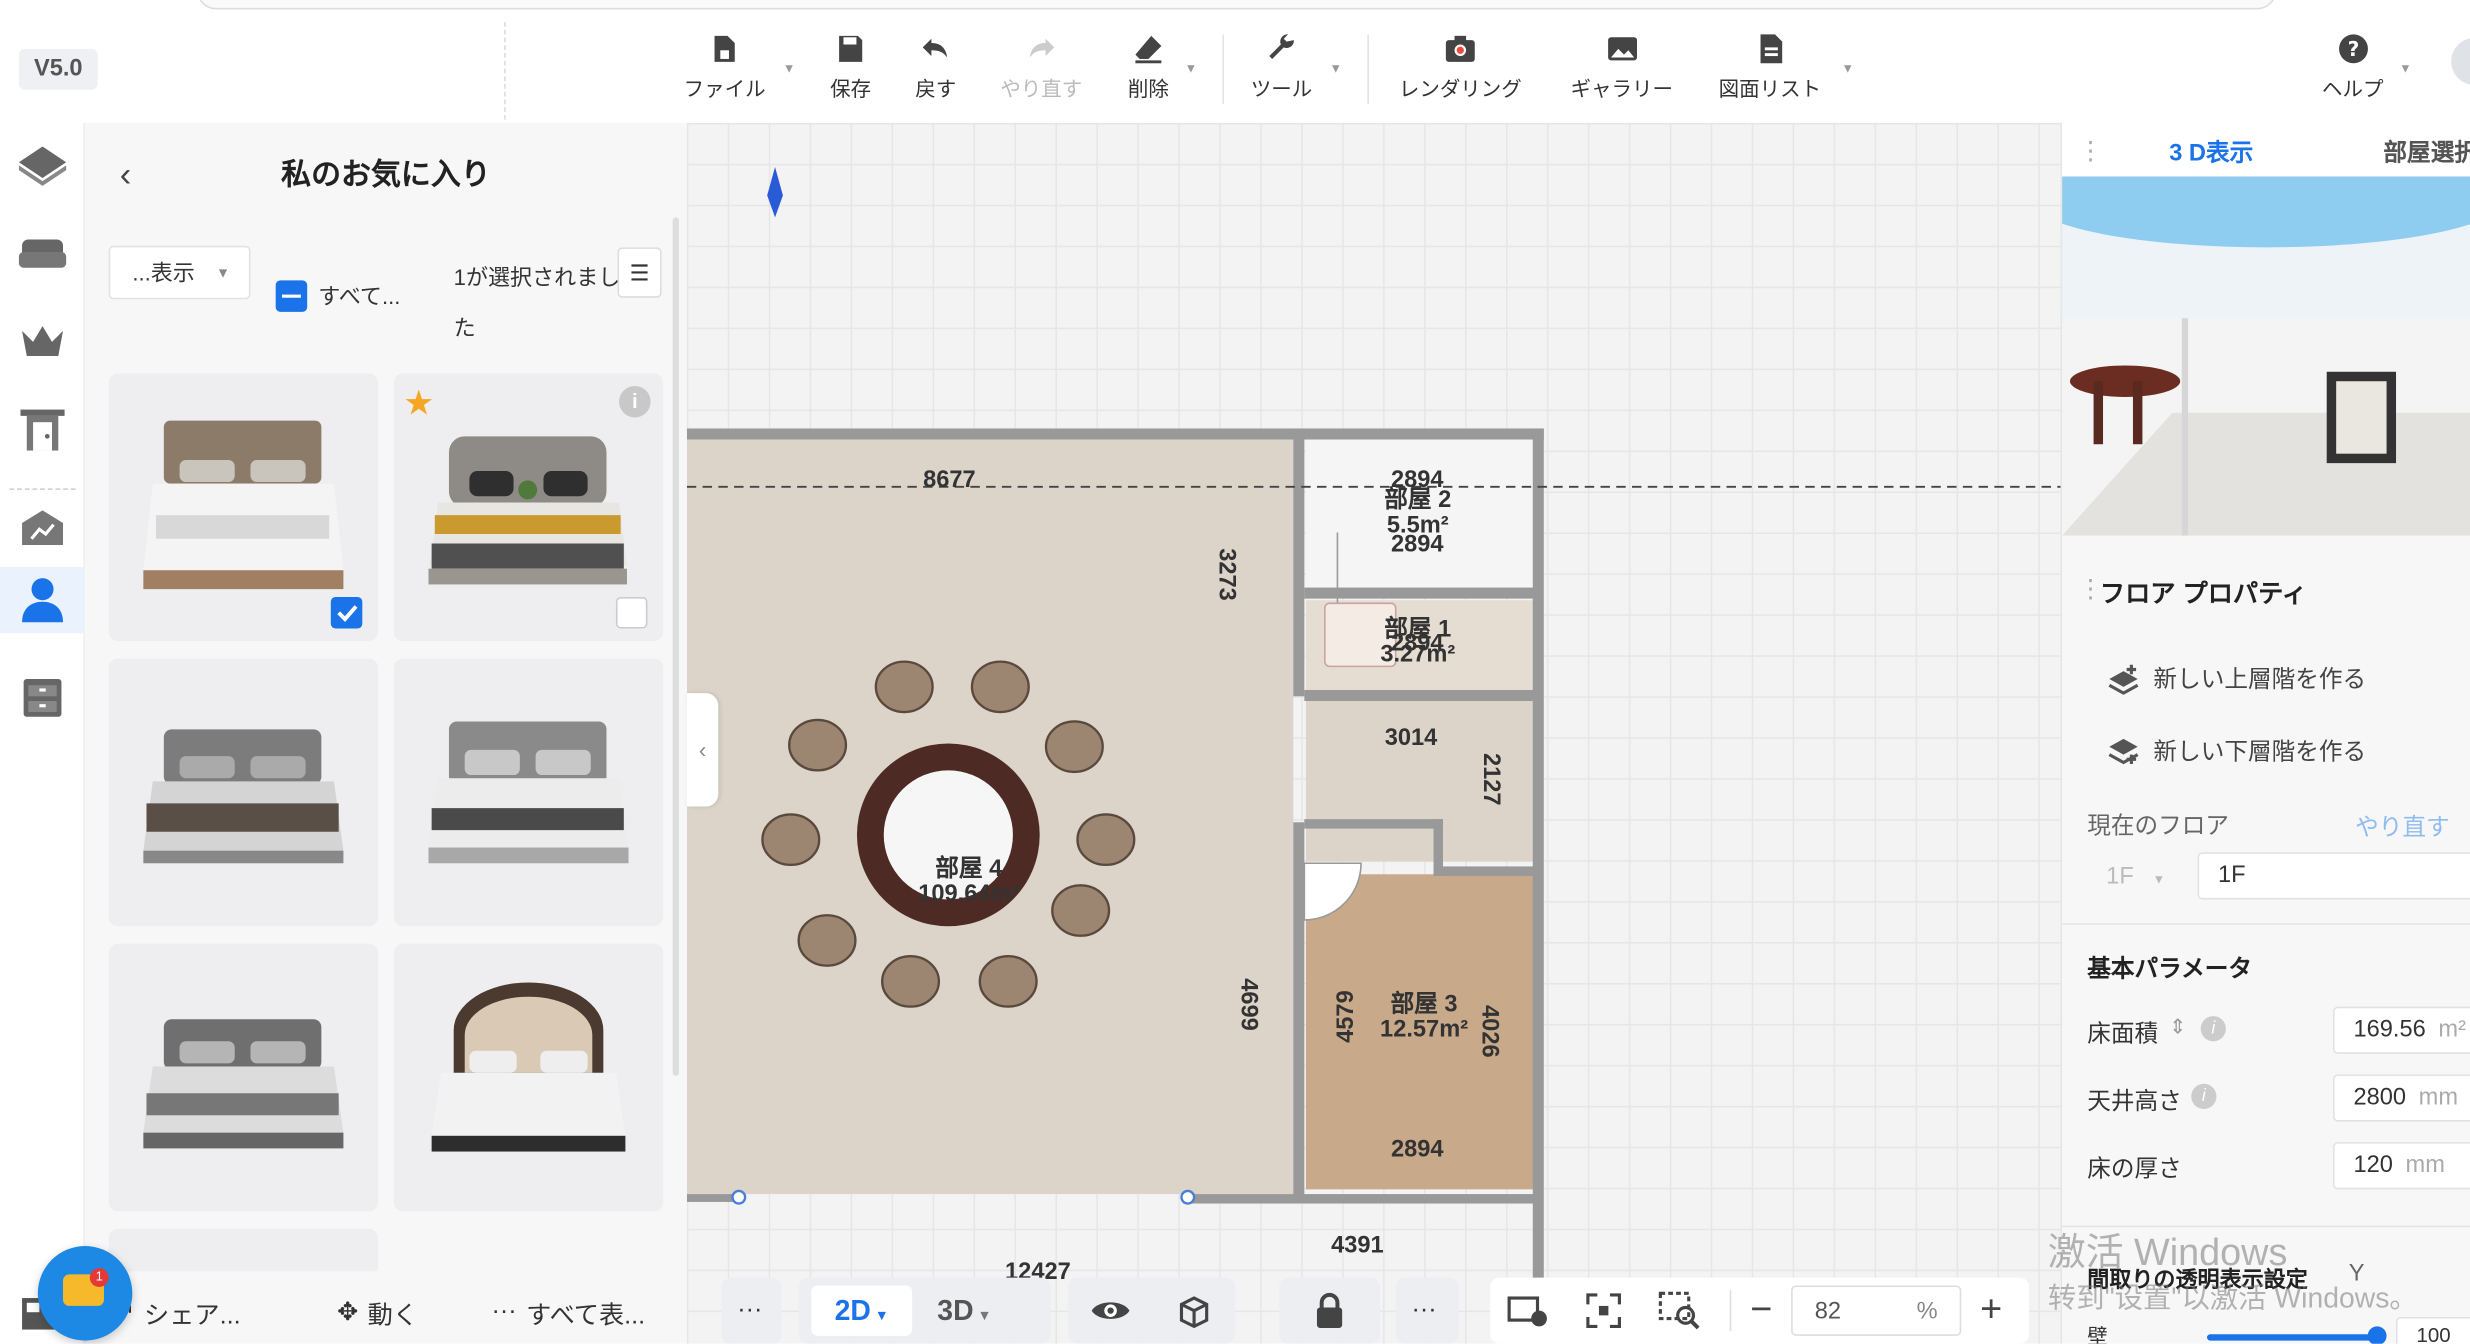 The height and width of the screenshot is (1344, 2470). What do you see at coordinates (2460, 61) in the screenshot?
I see `avatar` at bounding box center [2460, 61].